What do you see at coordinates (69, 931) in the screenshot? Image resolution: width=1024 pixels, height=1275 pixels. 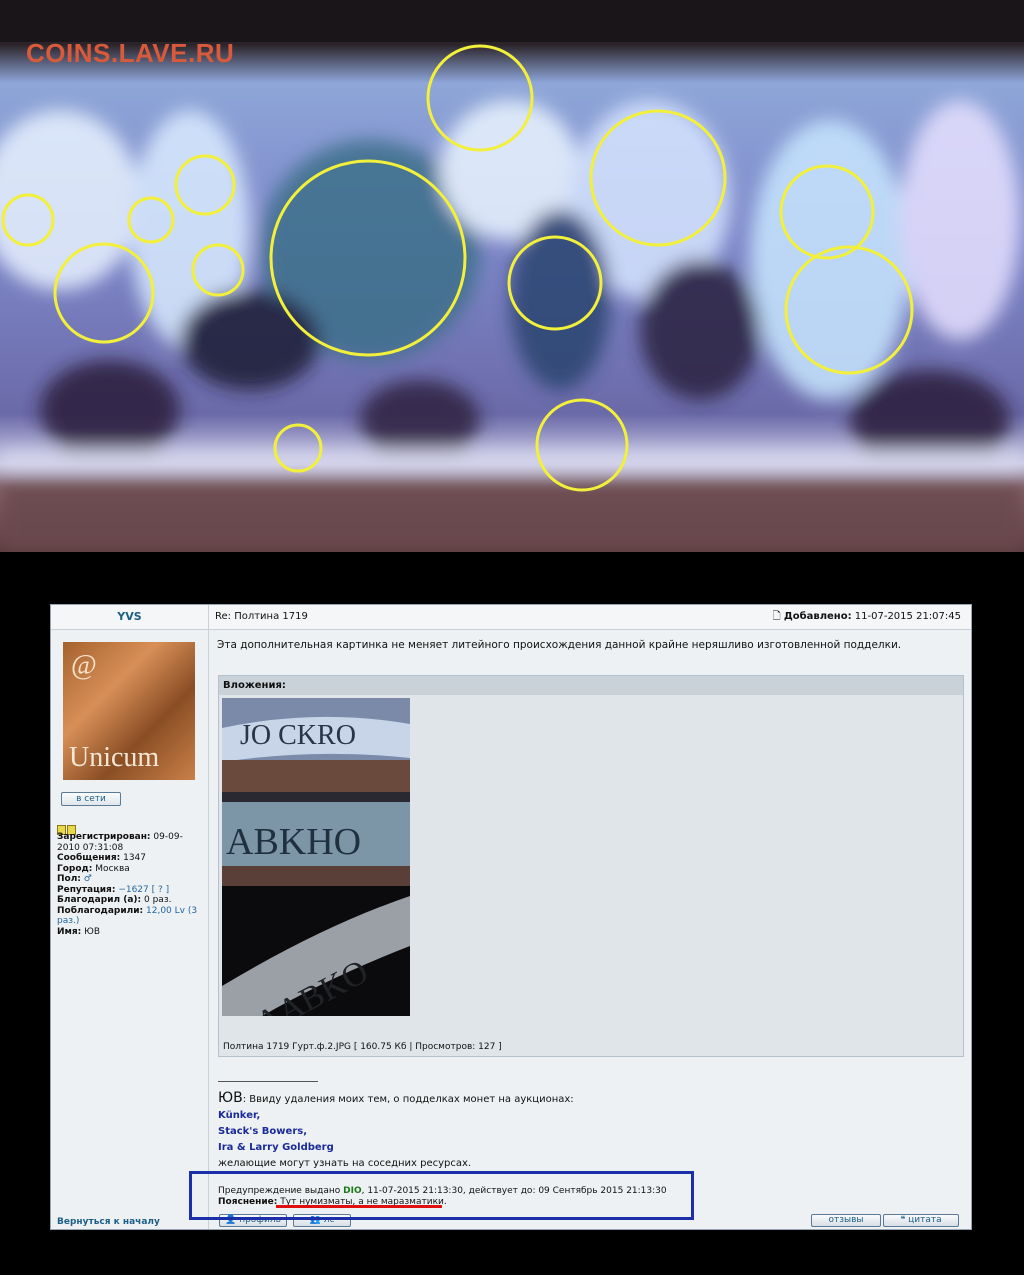 I see `profile-label: Имя:` at bounding box center [69, 931].